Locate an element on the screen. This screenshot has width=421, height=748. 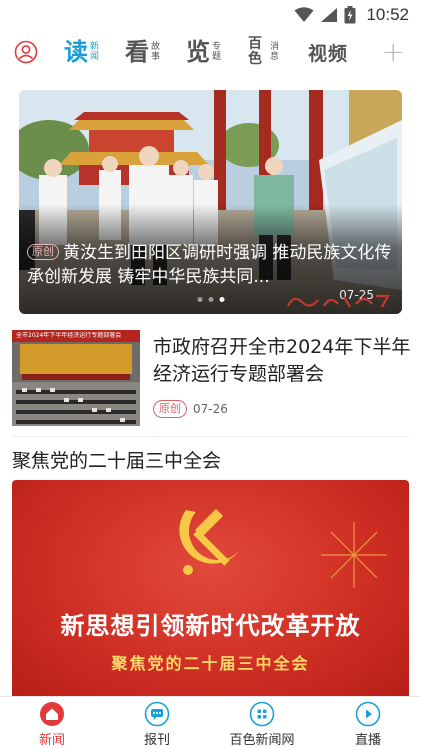
news-title: 市政府召开全市2024年下半年经济运行专题部署会 is located at coordinates (282, 360).